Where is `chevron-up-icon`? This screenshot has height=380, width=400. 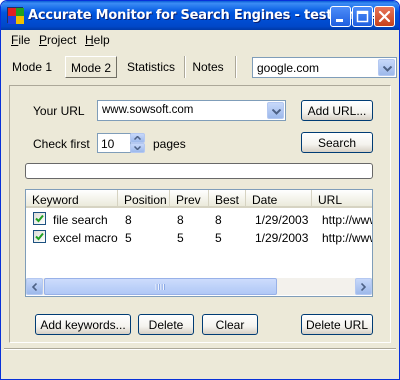 chevron-up-icon is located at coordinates (137, 138).